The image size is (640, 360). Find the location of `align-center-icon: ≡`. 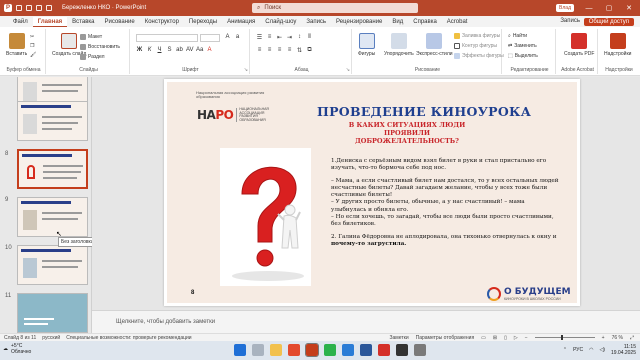

align-center-icon: ≡ is located at coordinates (269, 50).